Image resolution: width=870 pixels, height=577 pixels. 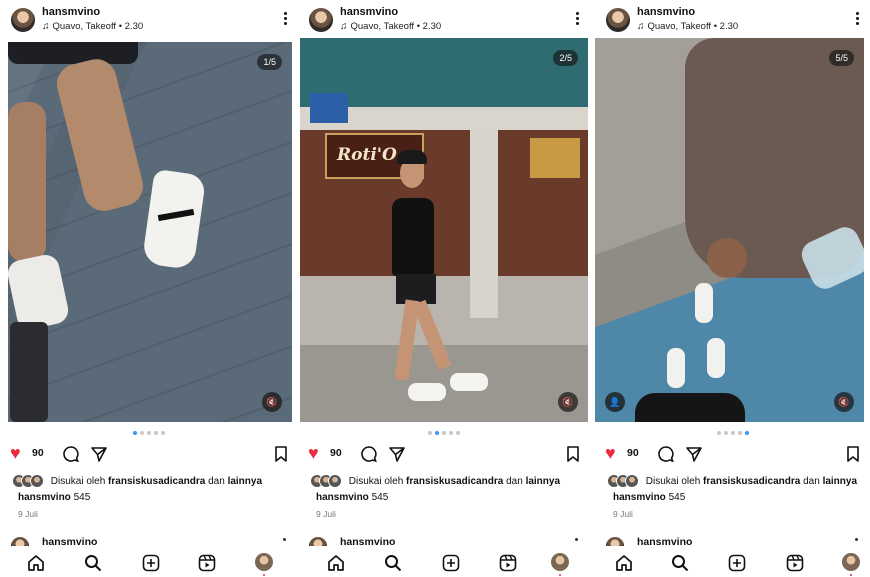 What do you see at coordinates (396, 26) in the screenshot?
I see `audio-label: Quavo, Takeoff • 2.30` at bounding box center [396, 26].